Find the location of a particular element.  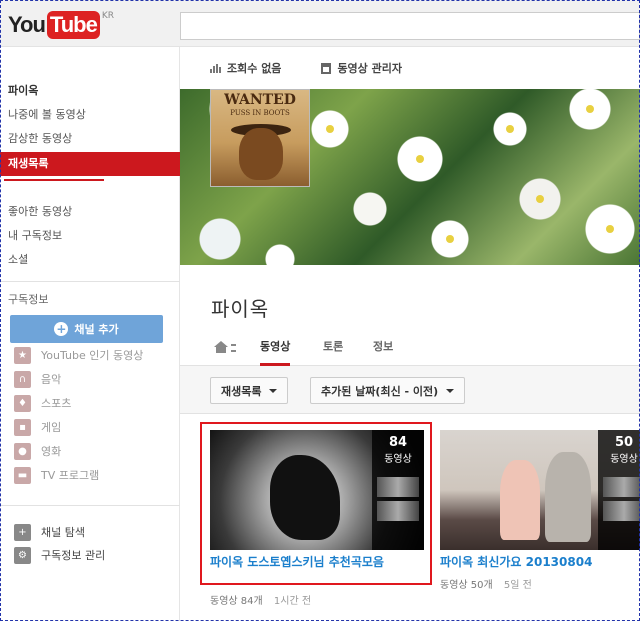

playlist-updated: 1시간 전 is located at coordinates (292, 601).